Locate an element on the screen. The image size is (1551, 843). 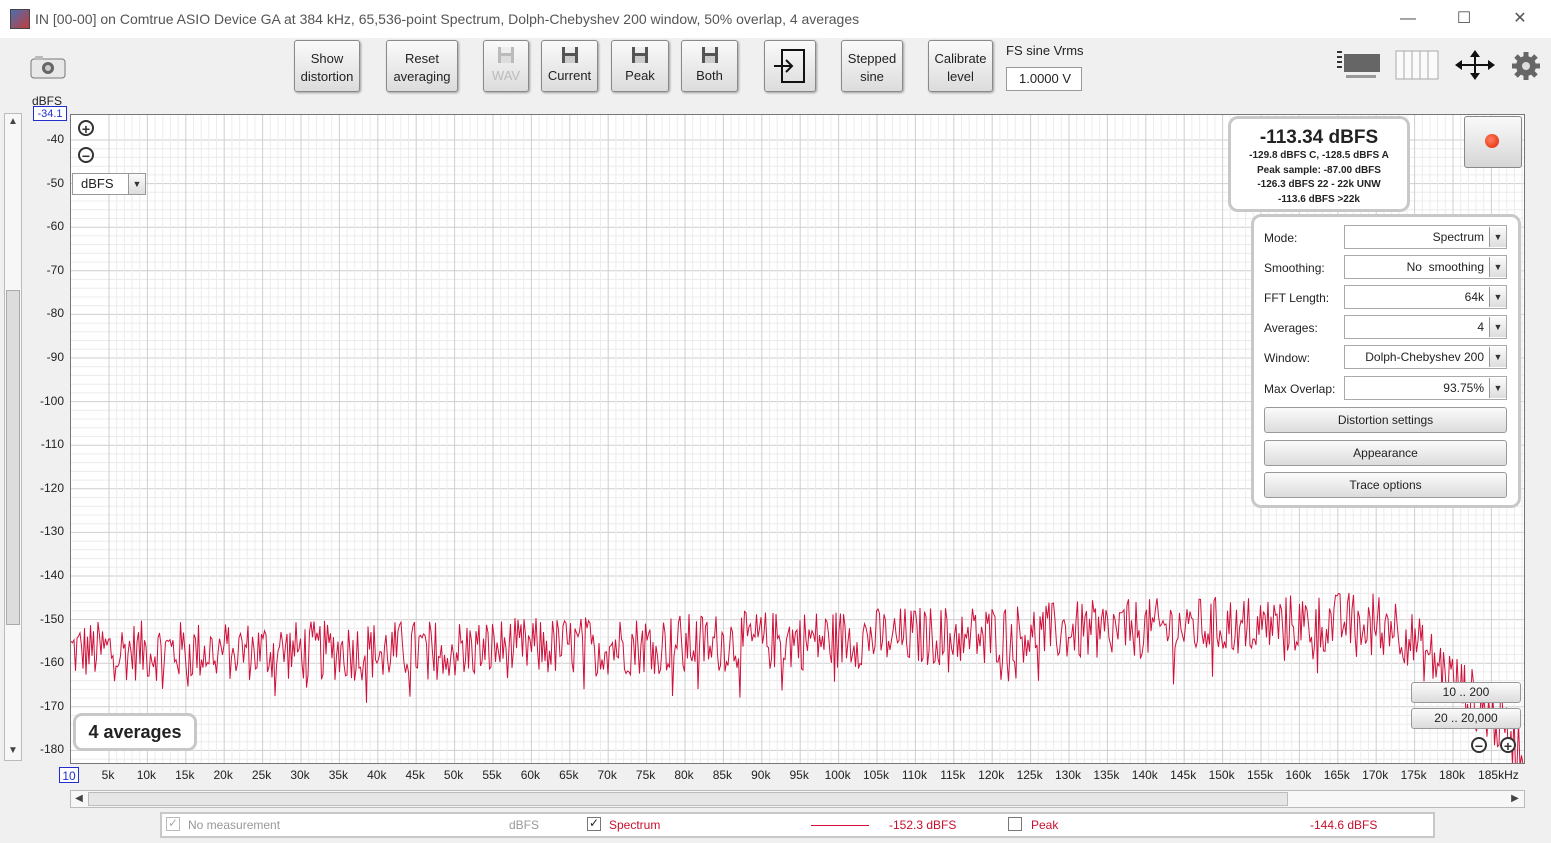
y-tick-label: -140 is located at coordinates (51, 575).